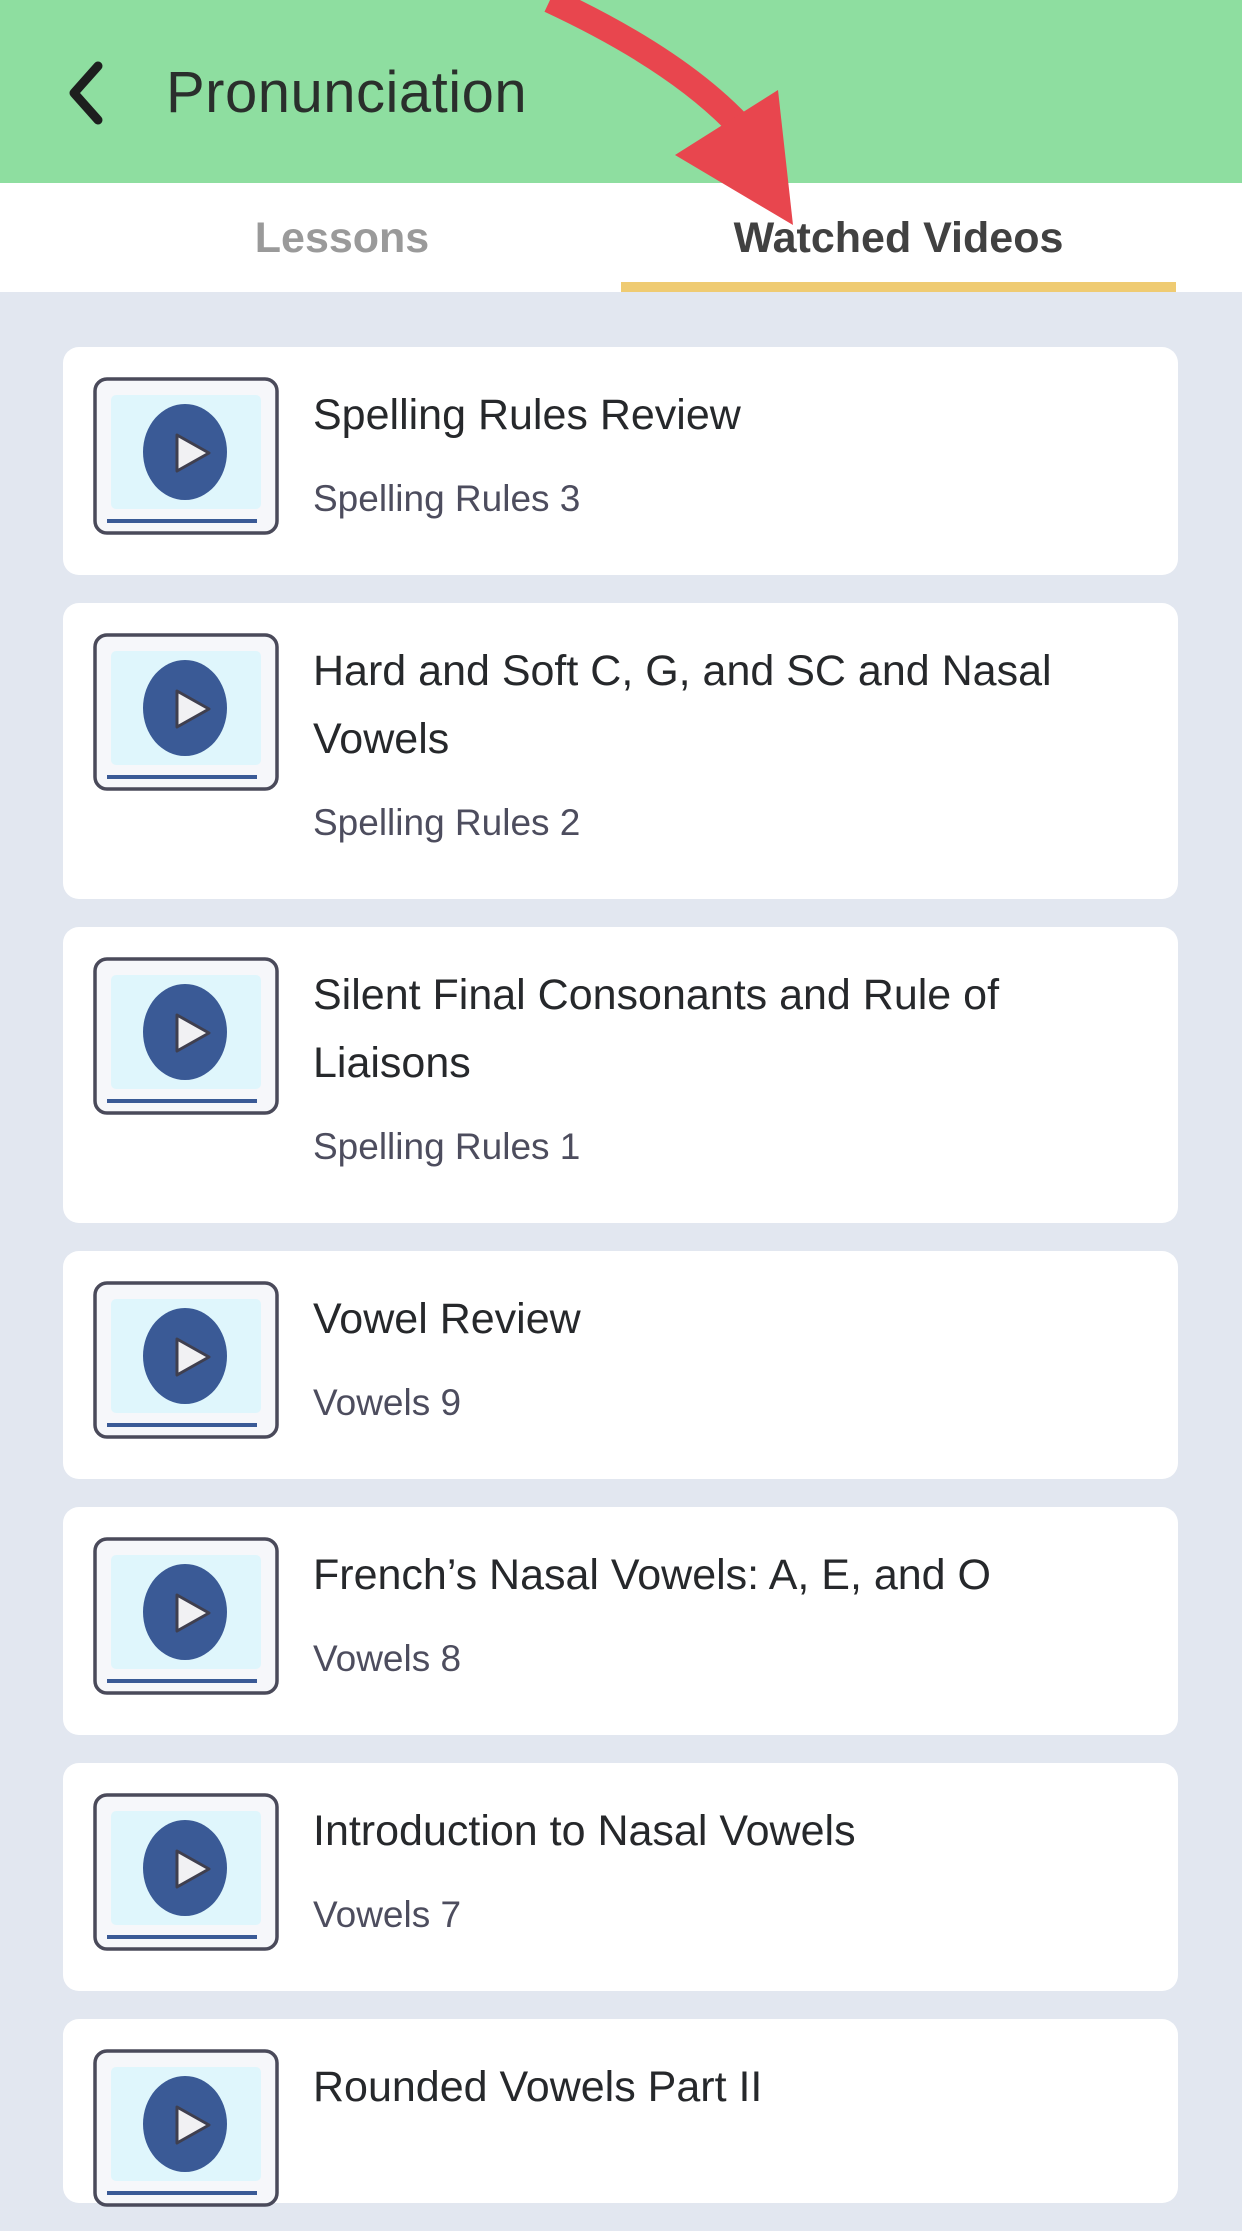  What do you see at coordinates (342, 238) in the screenshot?
I see `tab-lessons: Lessons` at bounding box center [342, 238].